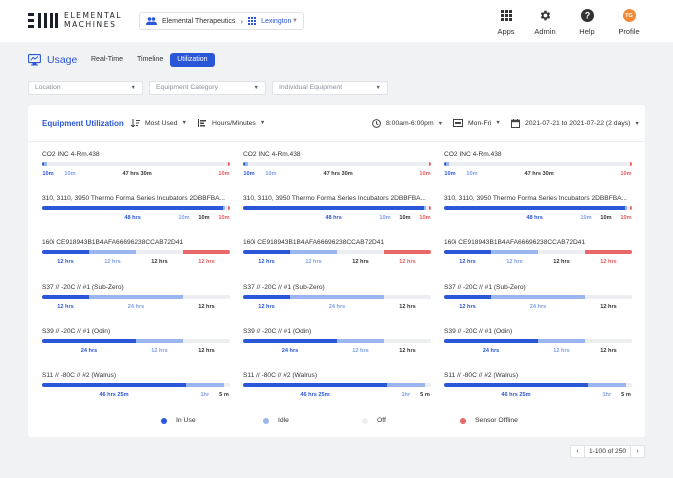 The image size is (673, 478). I want to click on legend-idle: Idle, so click(276, 420).